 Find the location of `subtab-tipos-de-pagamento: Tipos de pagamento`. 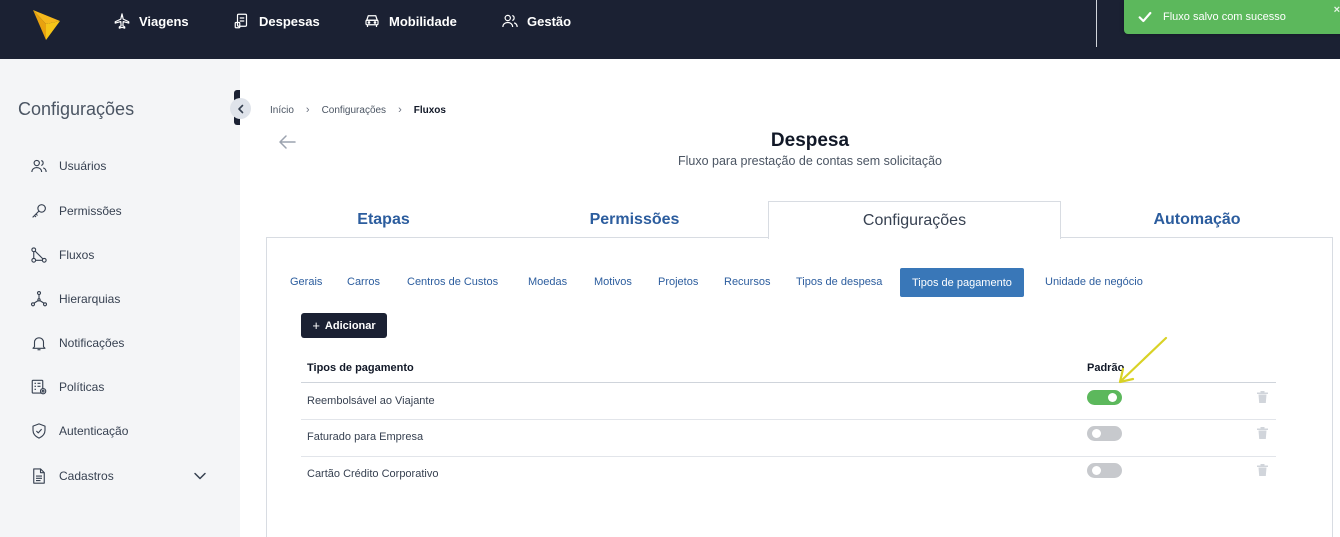

subtab-tipos-de-pagamento: Tipos de pagamento is located at coordinates (962, 282).